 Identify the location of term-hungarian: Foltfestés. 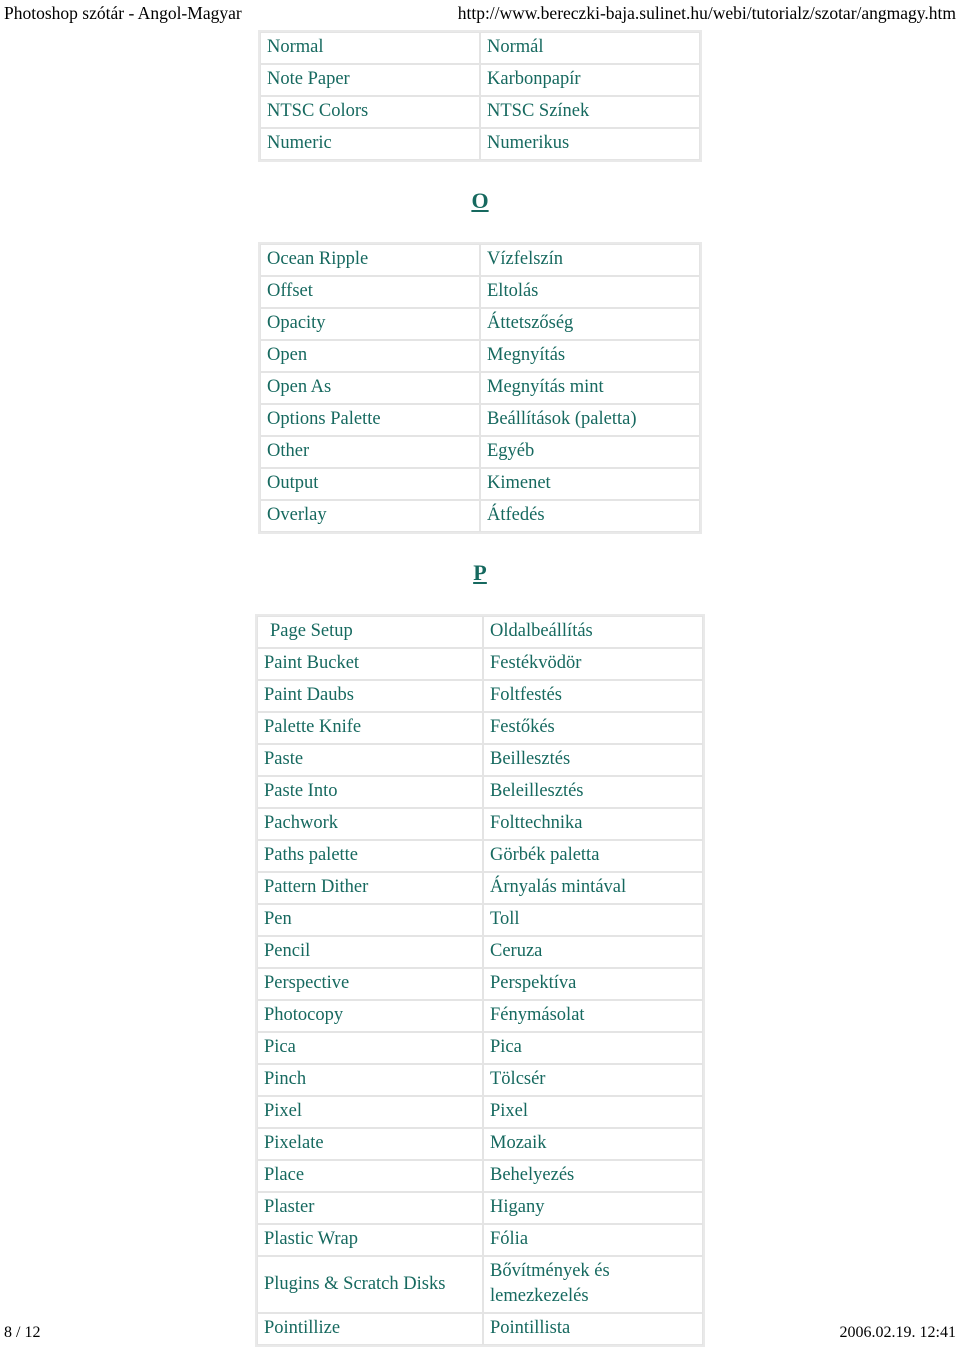
(593, 696).